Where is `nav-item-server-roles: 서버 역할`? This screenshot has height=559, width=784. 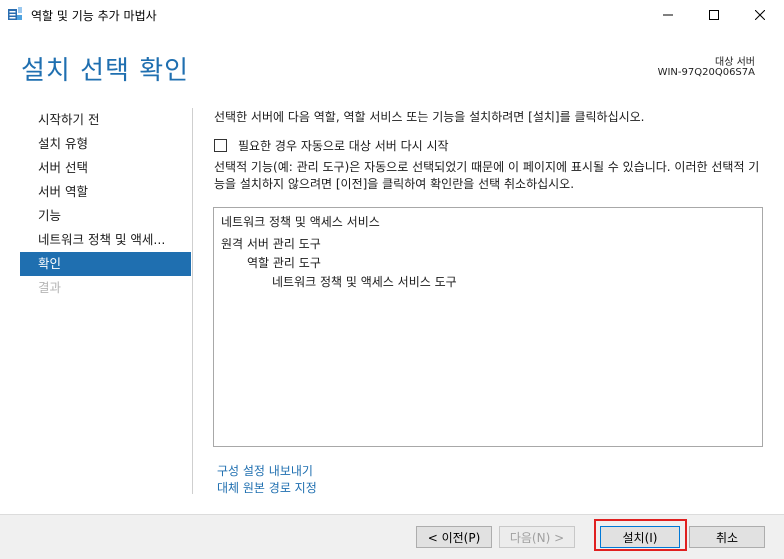
nav-item-server-roles: 서버 역할 is located at coordinates (105, 192).